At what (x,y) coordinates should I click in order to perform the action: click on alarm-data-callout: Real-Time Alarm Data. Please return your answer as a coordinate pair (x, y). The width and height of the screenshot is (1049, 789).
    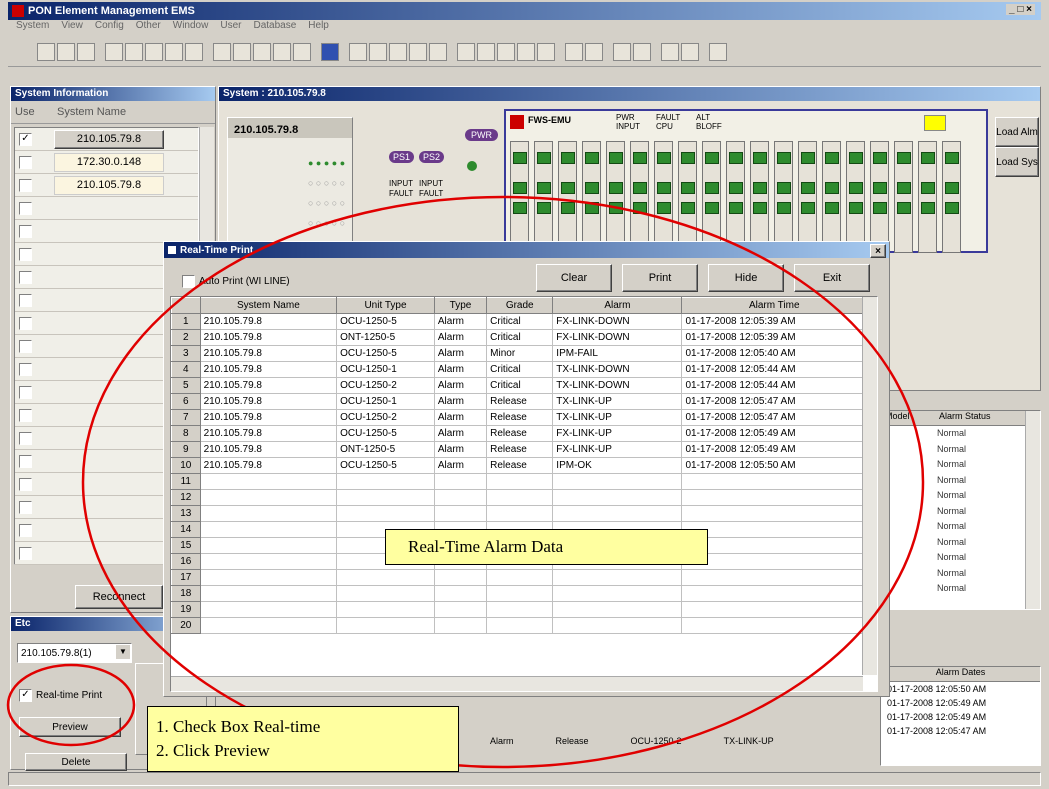
    Looking at the image, I should click on (546, 547).